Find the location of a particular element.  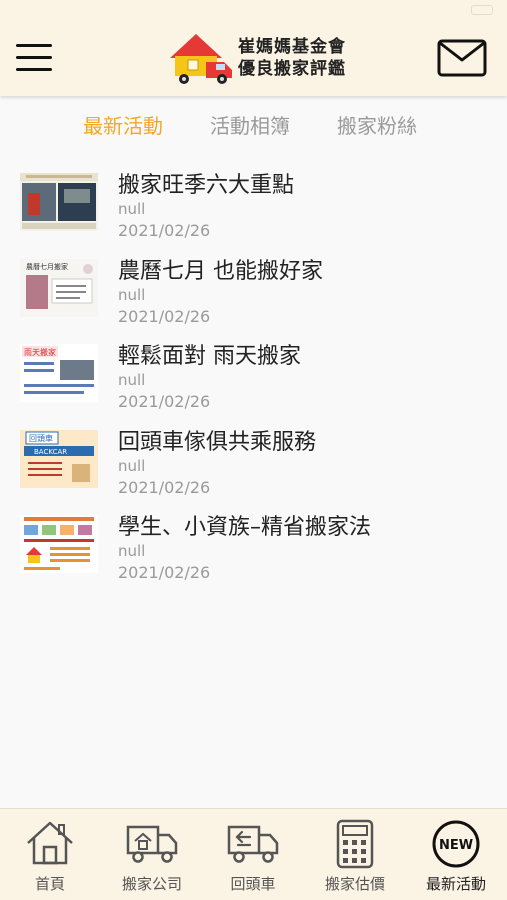

thumb-caption: 雨天搬家 is located at coordinates (40, 352).